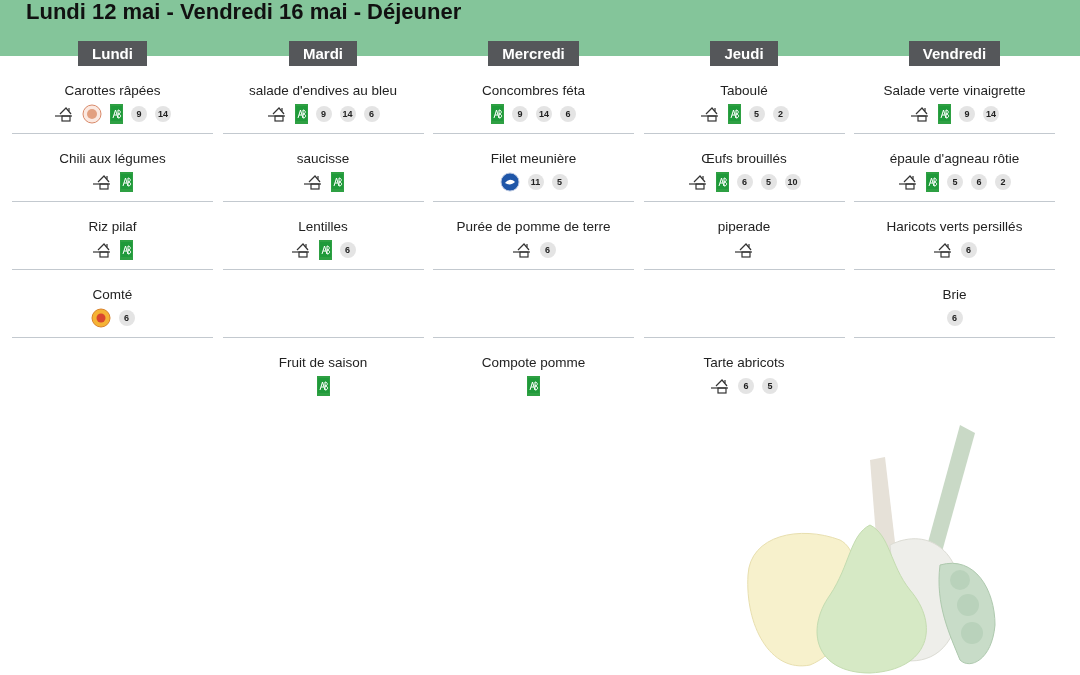 Image resolution: width=1080 pixels, height=675 pixels. Describe the element at coordinates (533, 227) in the screenshot. I see `dish-name: Purée de pomme de terre` at that location.